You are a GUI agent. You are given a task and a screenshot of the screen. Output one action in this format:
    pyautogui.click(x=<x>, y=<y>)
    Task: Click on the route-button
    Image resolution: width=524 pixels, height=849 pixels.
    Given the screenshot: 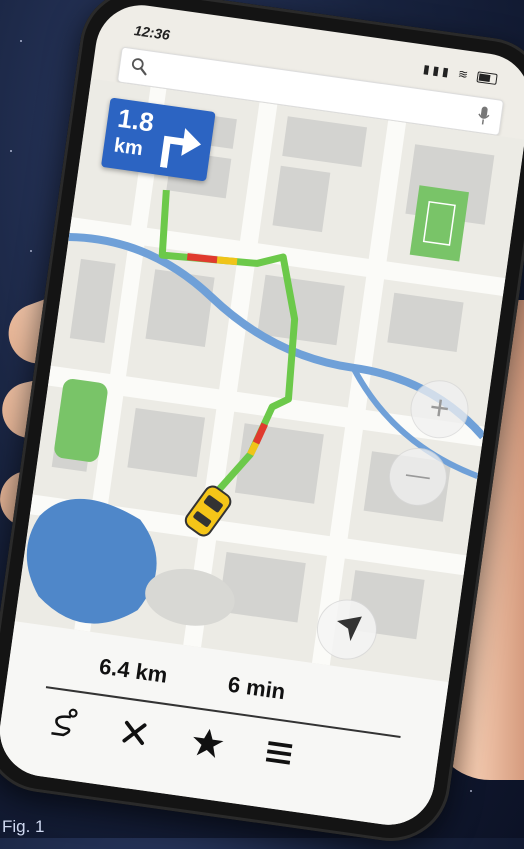 What is the action you would take?
    pyautogui.click(x=63, y=723)
    